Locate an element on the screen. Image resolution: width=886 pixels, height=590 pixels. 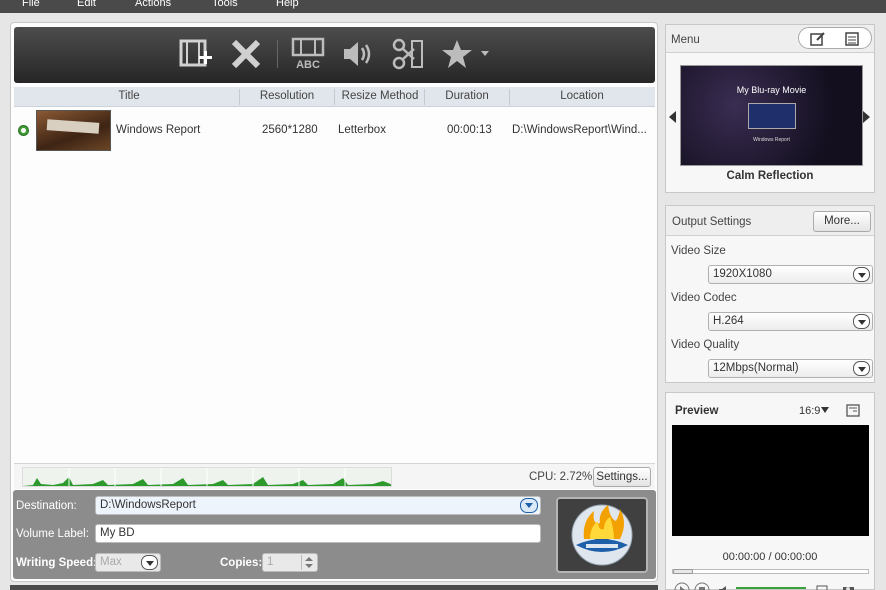
audio-icon is located at coordinates (358, 54).